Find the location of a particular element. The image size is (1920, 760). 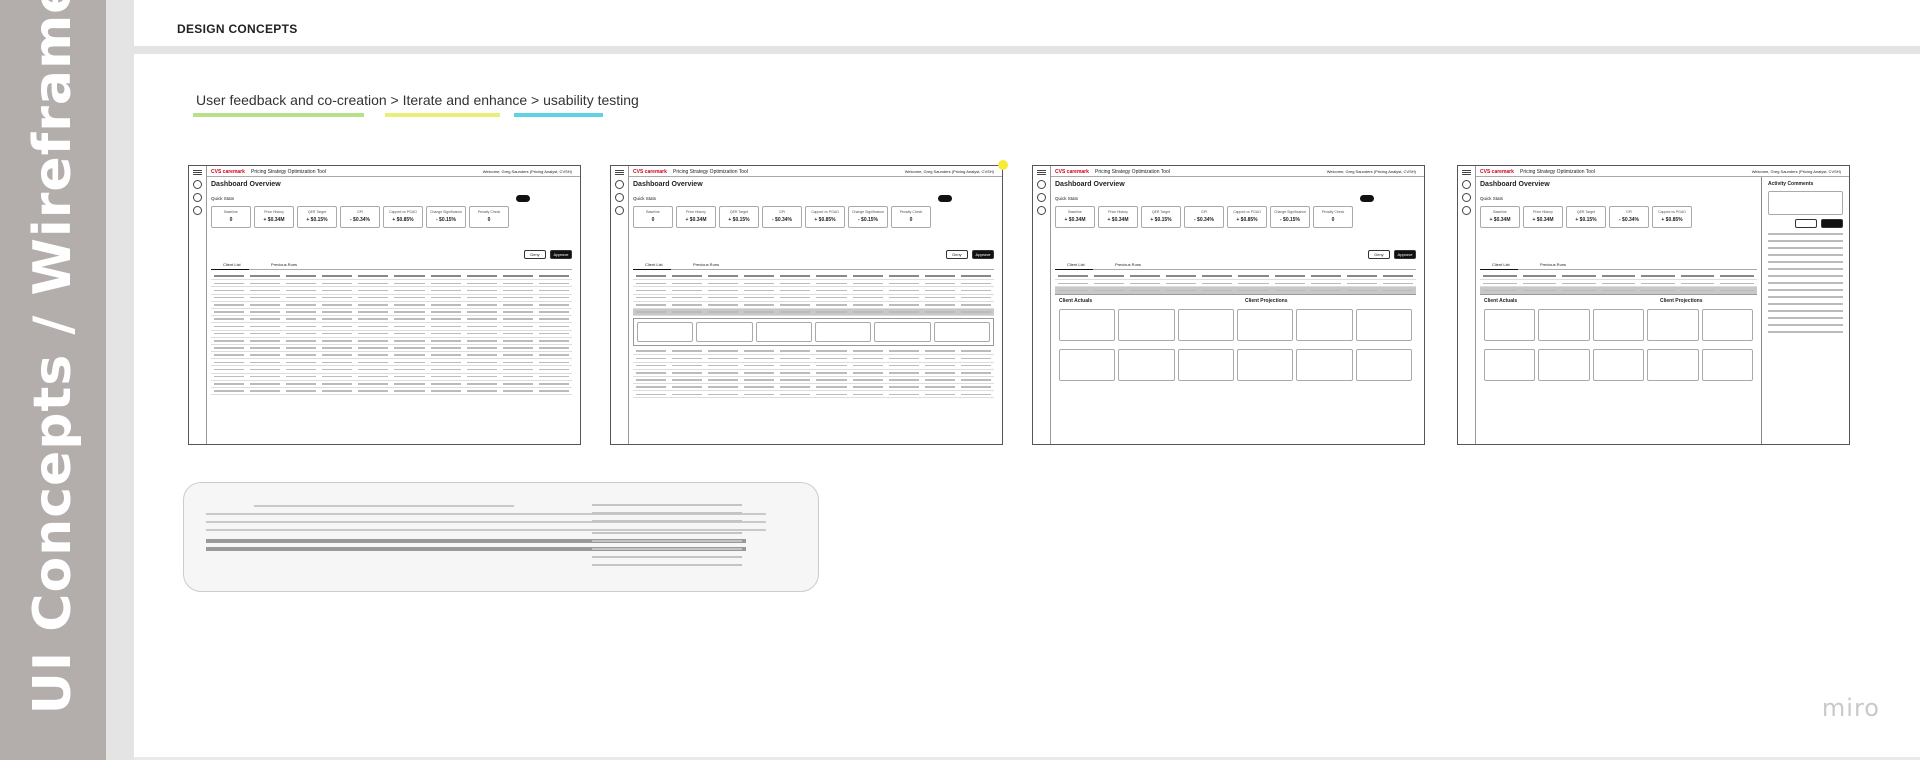

metric-tiles is located at coordinates (1618, 365).